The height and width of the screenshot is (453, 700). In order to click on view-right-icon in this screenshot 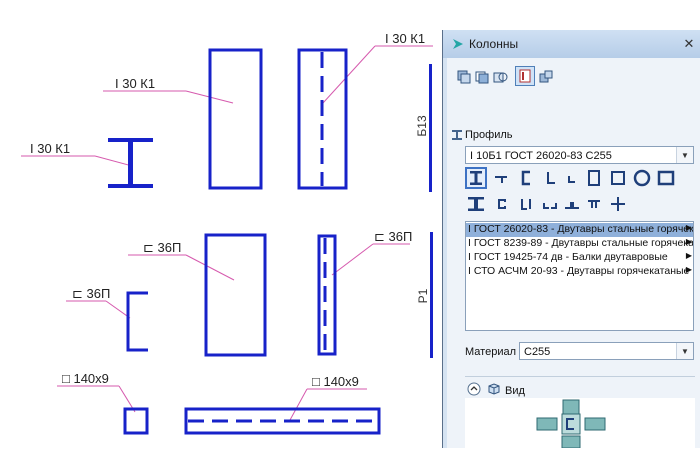, I will do `click(595, 424)`.